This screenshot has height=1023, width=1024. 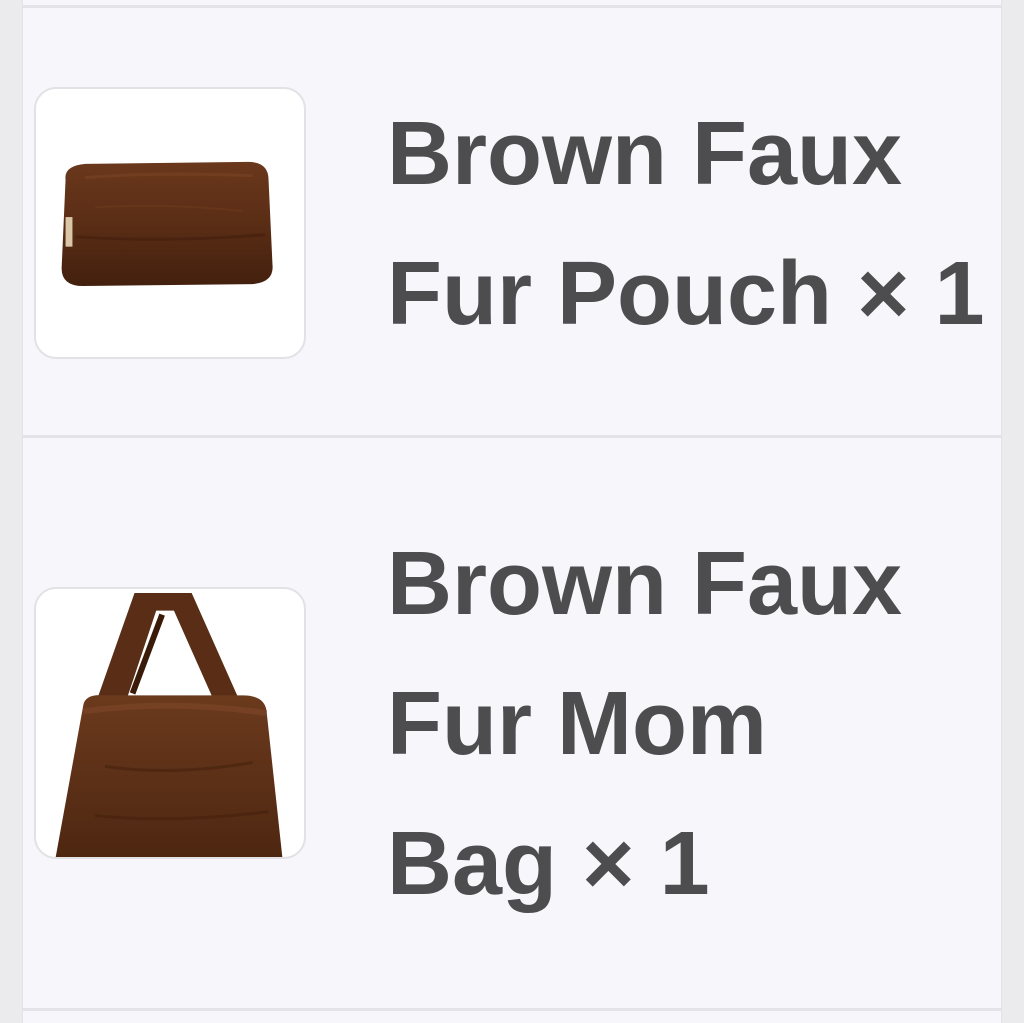 I want to click on product-name-line: Fur Mom, so click(x=577, y=724).